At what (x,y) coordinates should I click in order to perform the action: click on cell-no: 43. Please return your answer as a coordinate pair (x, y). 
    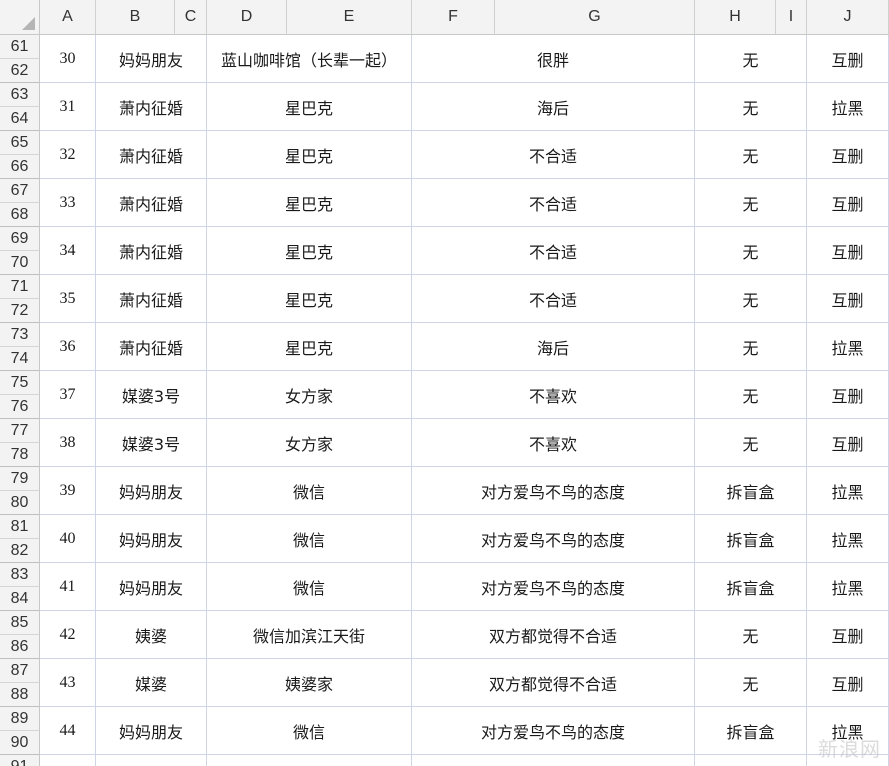
    Looking at the image, I should click on (68, 683).